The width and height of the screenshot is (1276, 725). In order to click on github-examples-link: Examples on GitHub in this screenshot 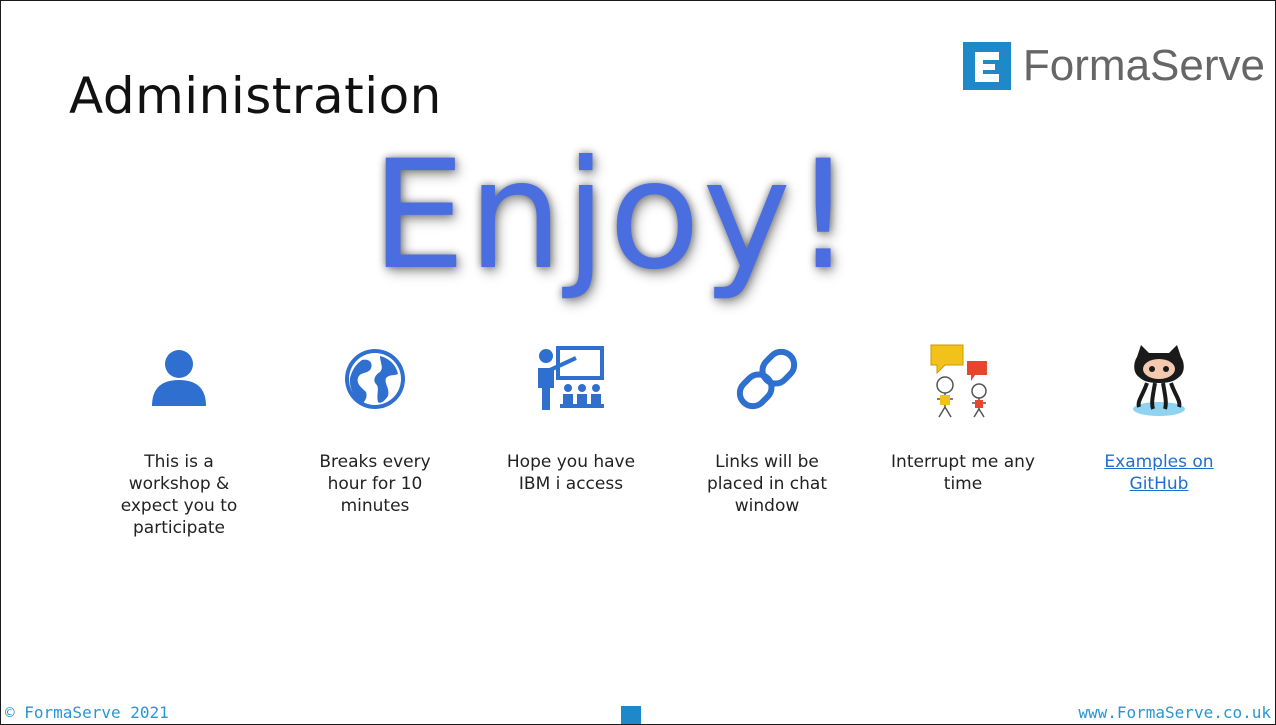, I will do `click(1159, 473)`.